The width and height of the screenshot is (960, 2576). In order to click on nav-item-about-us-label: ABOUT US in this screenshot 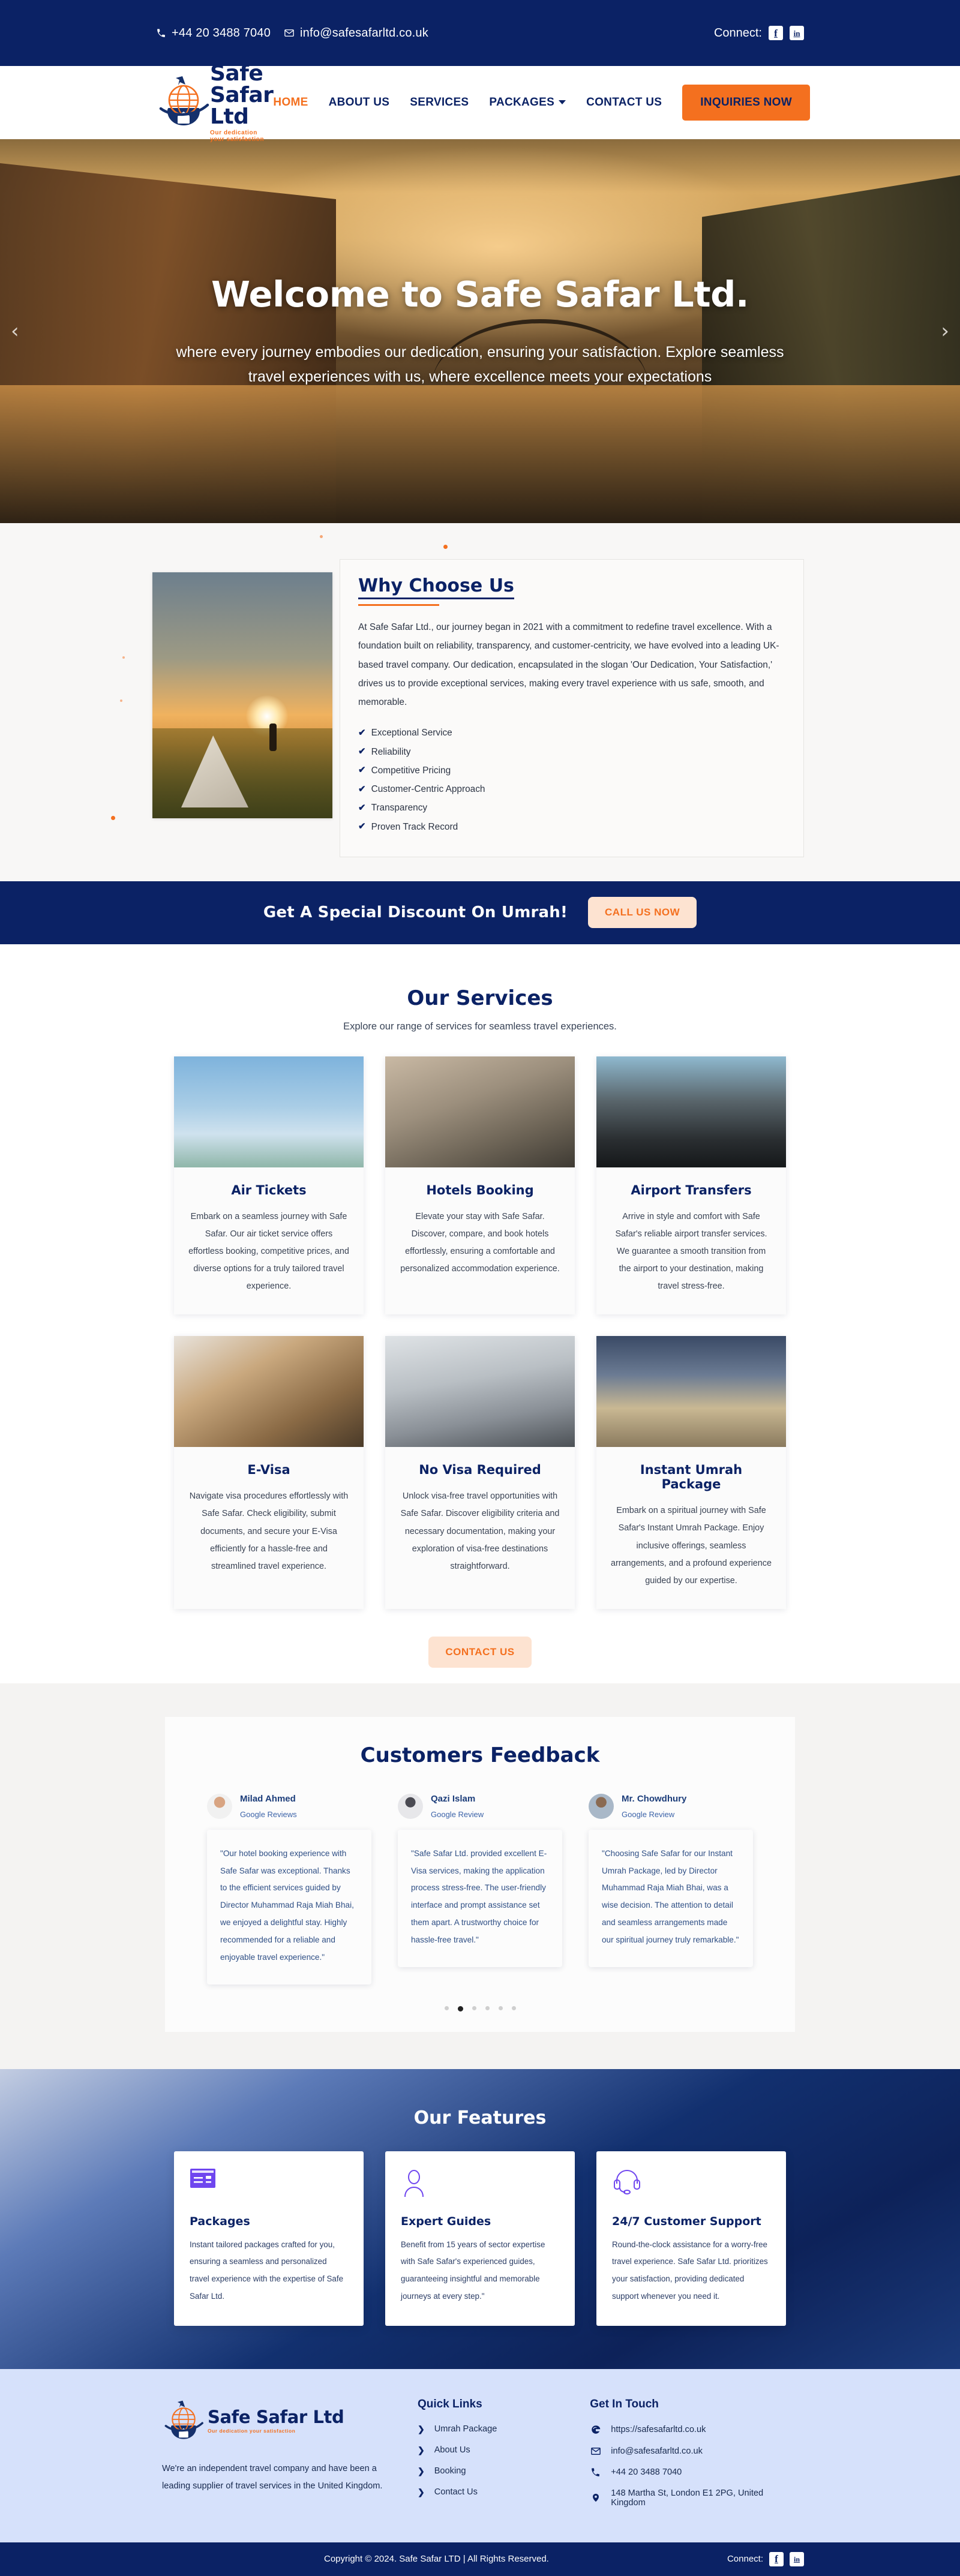, I will do `click(359, 102)`.